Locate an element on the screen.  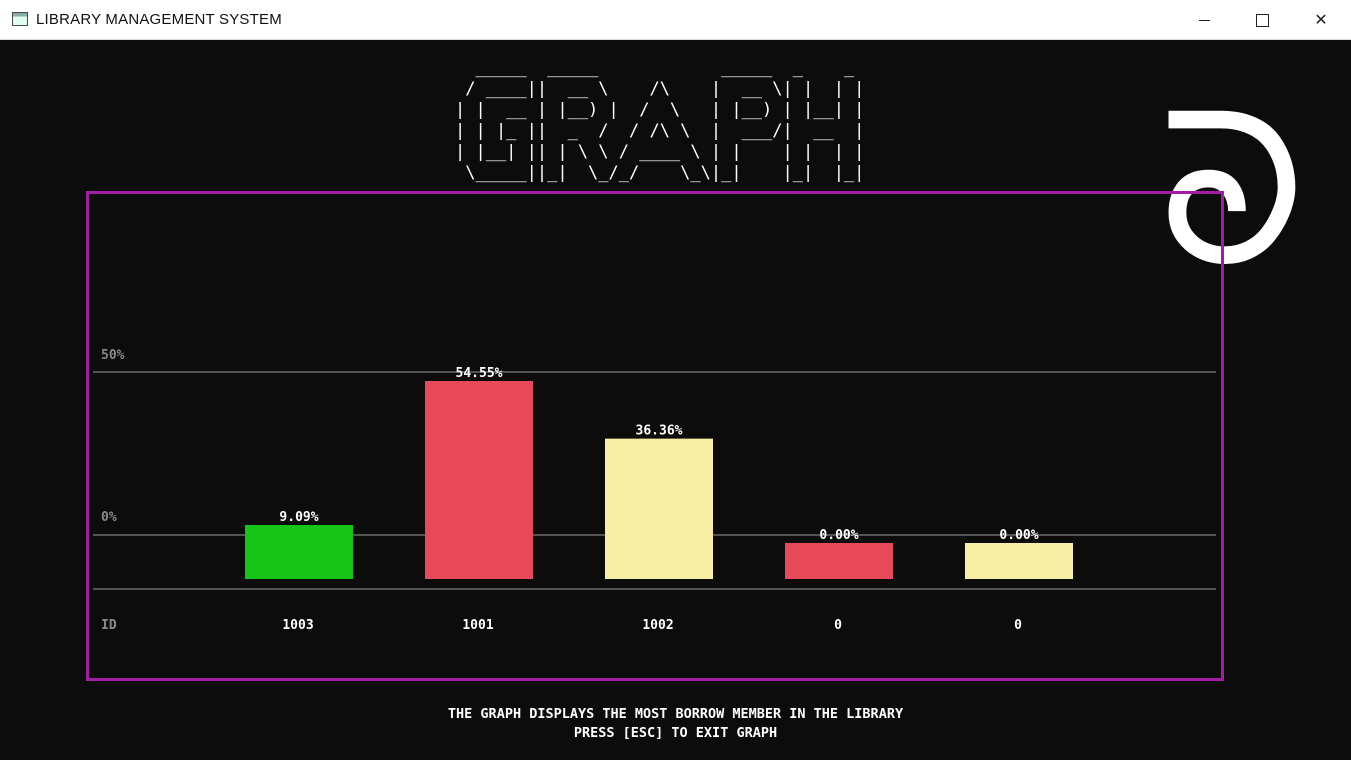
x-tick-label-3: 0 is located at coordinates (838, 625).